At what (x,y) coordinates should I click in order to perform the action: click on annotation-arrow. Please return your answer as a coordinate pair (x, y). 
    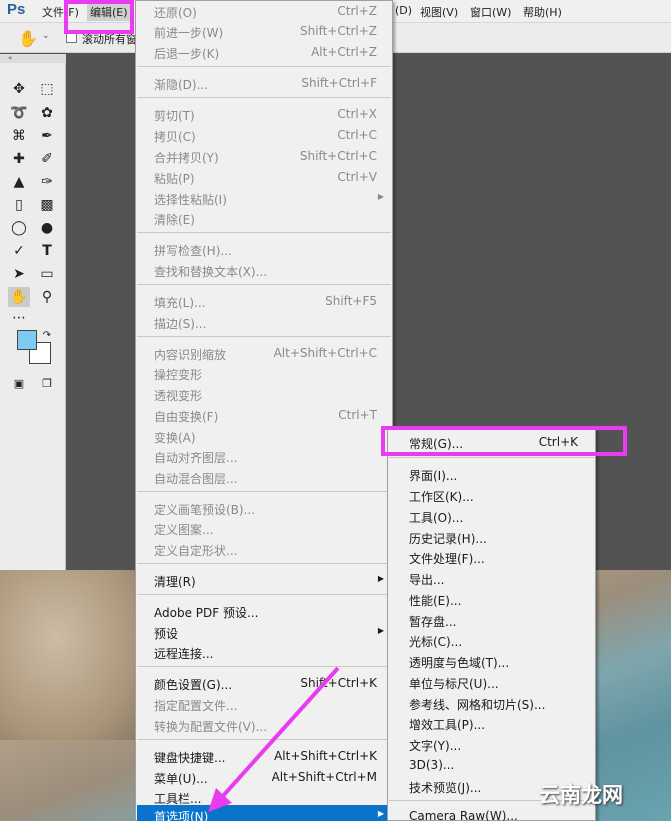
    Looking at the image, I should click on (274, 739).